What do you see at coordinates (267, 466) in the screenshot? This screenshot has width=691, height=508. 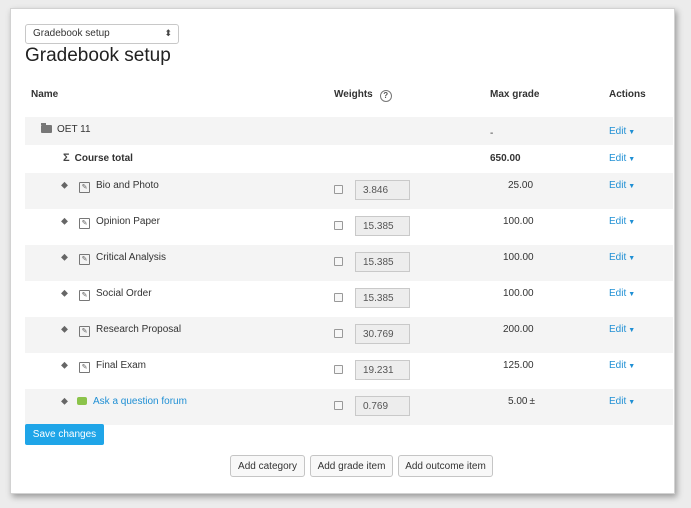 I see `add-category-button: Add category` at bounding box center [267, 466].